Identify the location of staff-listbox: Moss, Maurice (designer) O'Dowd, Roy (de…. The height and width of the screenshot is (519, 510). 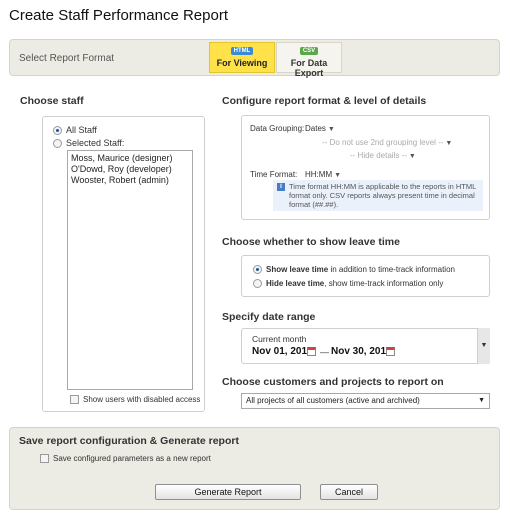
(130, 270).